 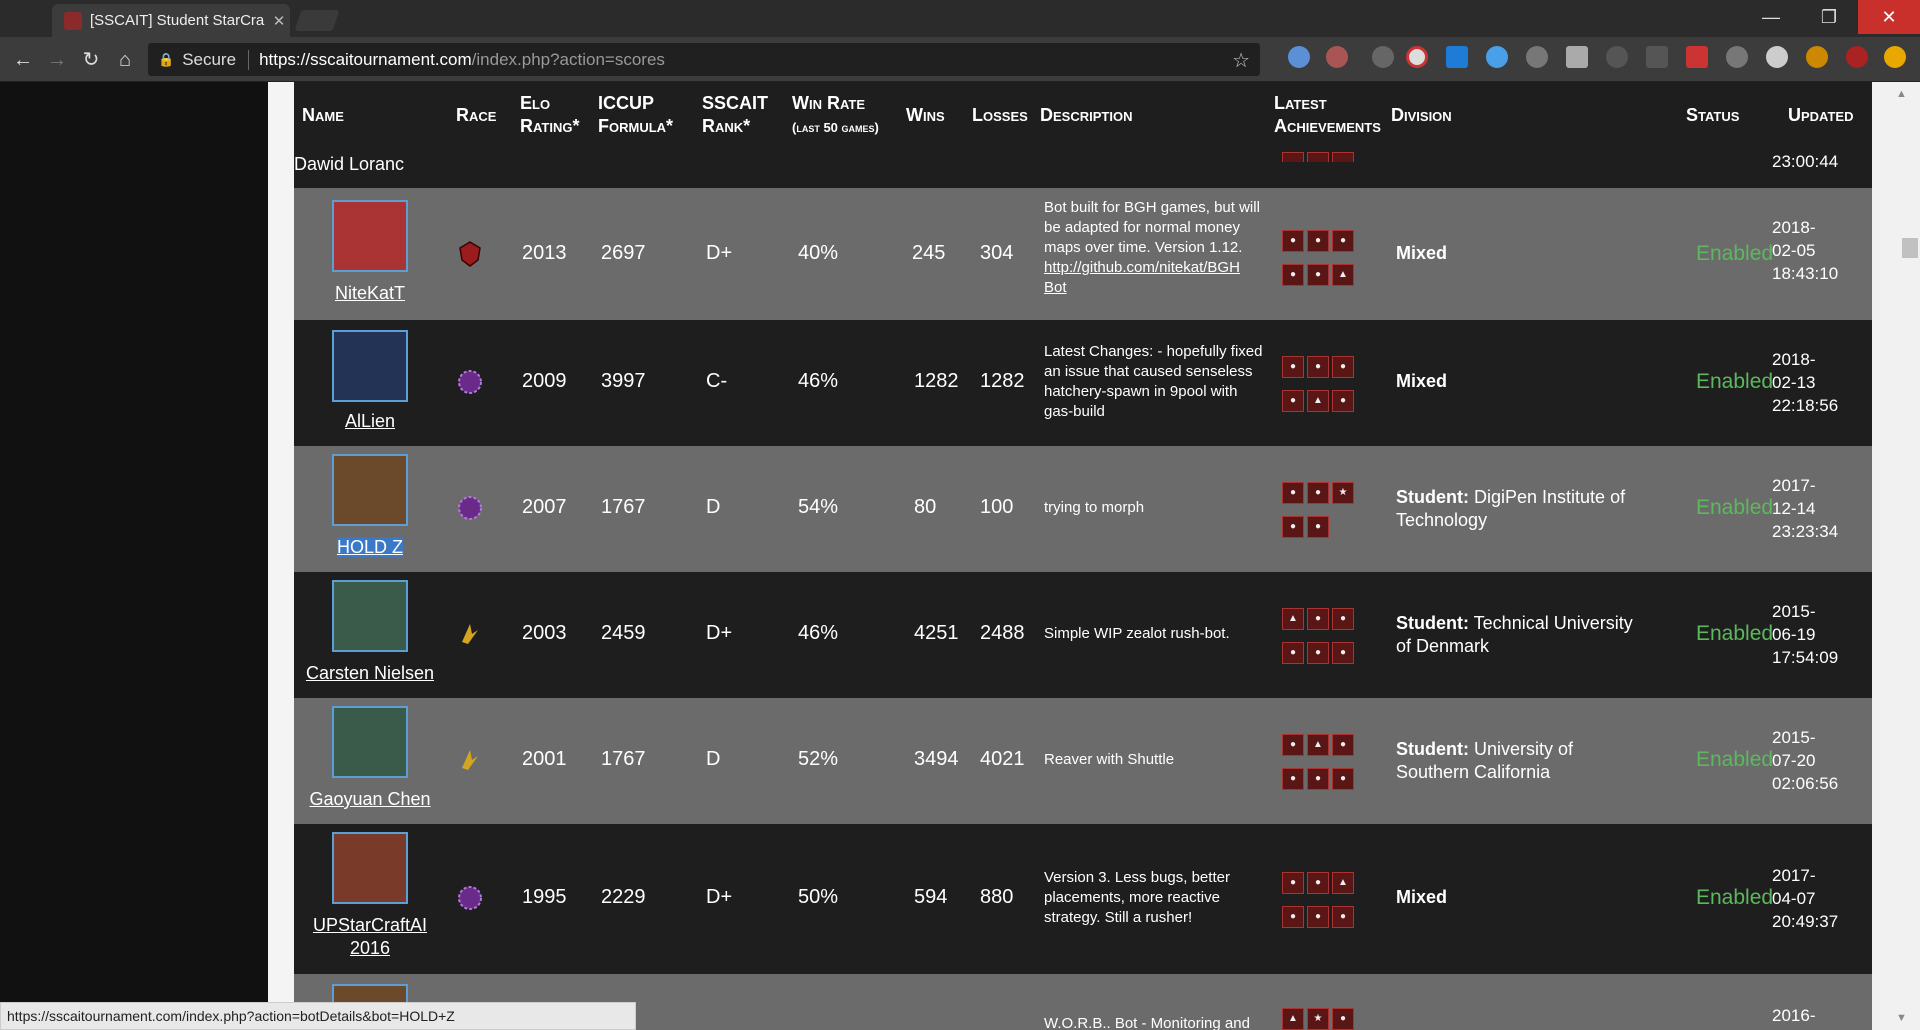 What do you see at coordinates (57, 60) in the screenshot?
I see `forward-icon: →` at bounding box center [57, 60].